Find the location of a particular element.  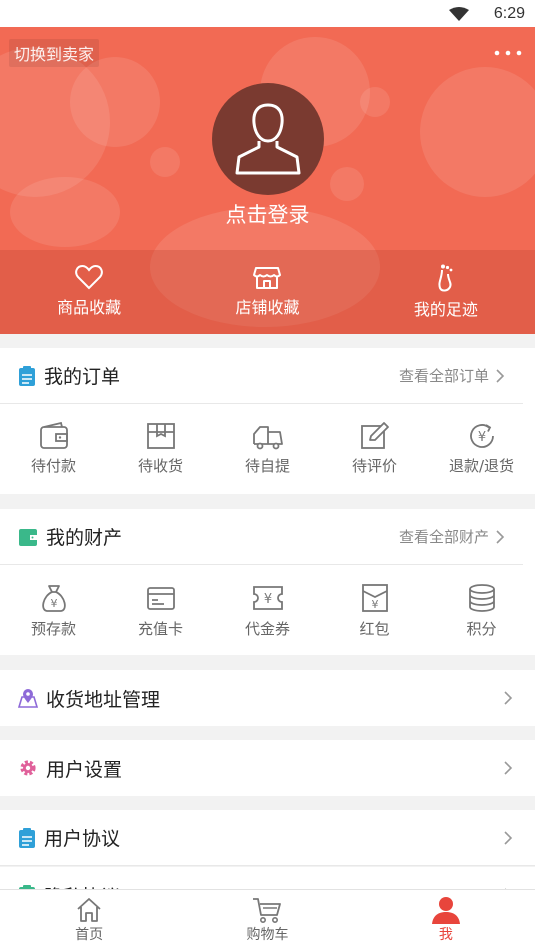

tab-cart: 购物车 is located at coordinates (267, 920).